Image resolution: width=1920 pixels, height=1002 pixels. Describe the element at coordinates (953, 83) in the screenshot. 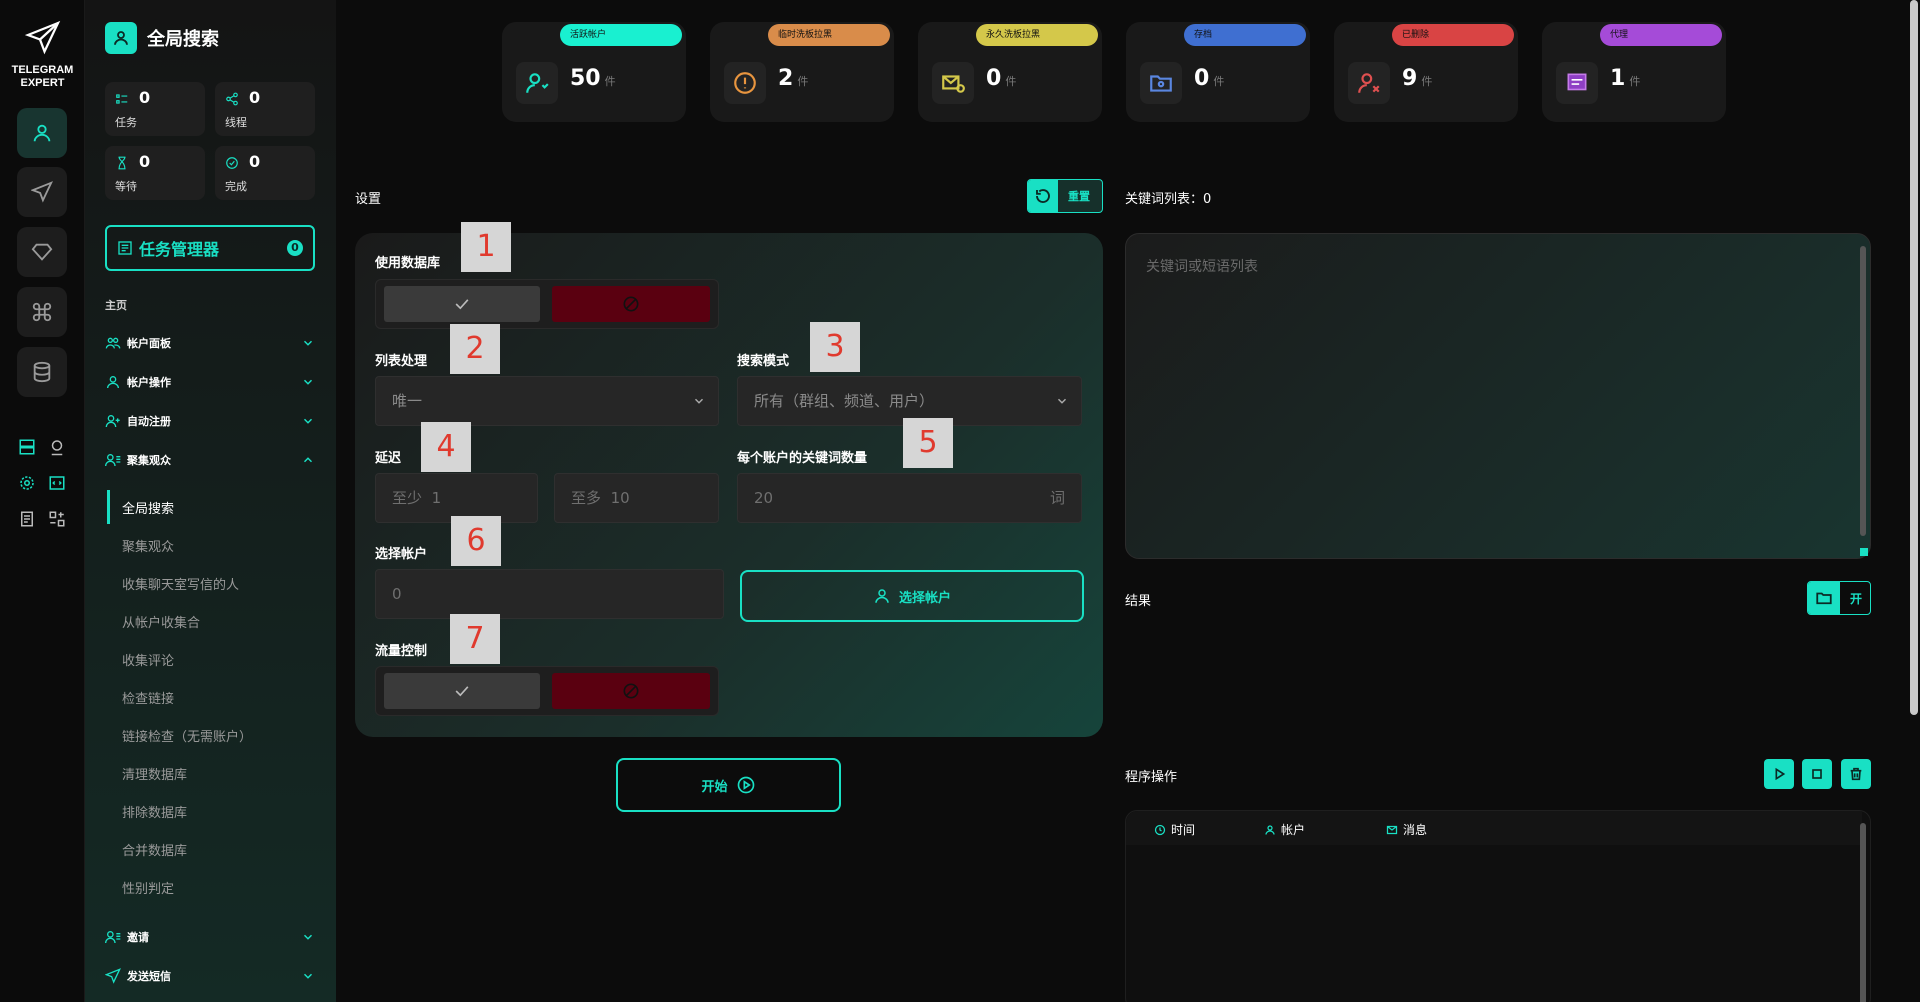

I see `mail-block-icon` at that location.